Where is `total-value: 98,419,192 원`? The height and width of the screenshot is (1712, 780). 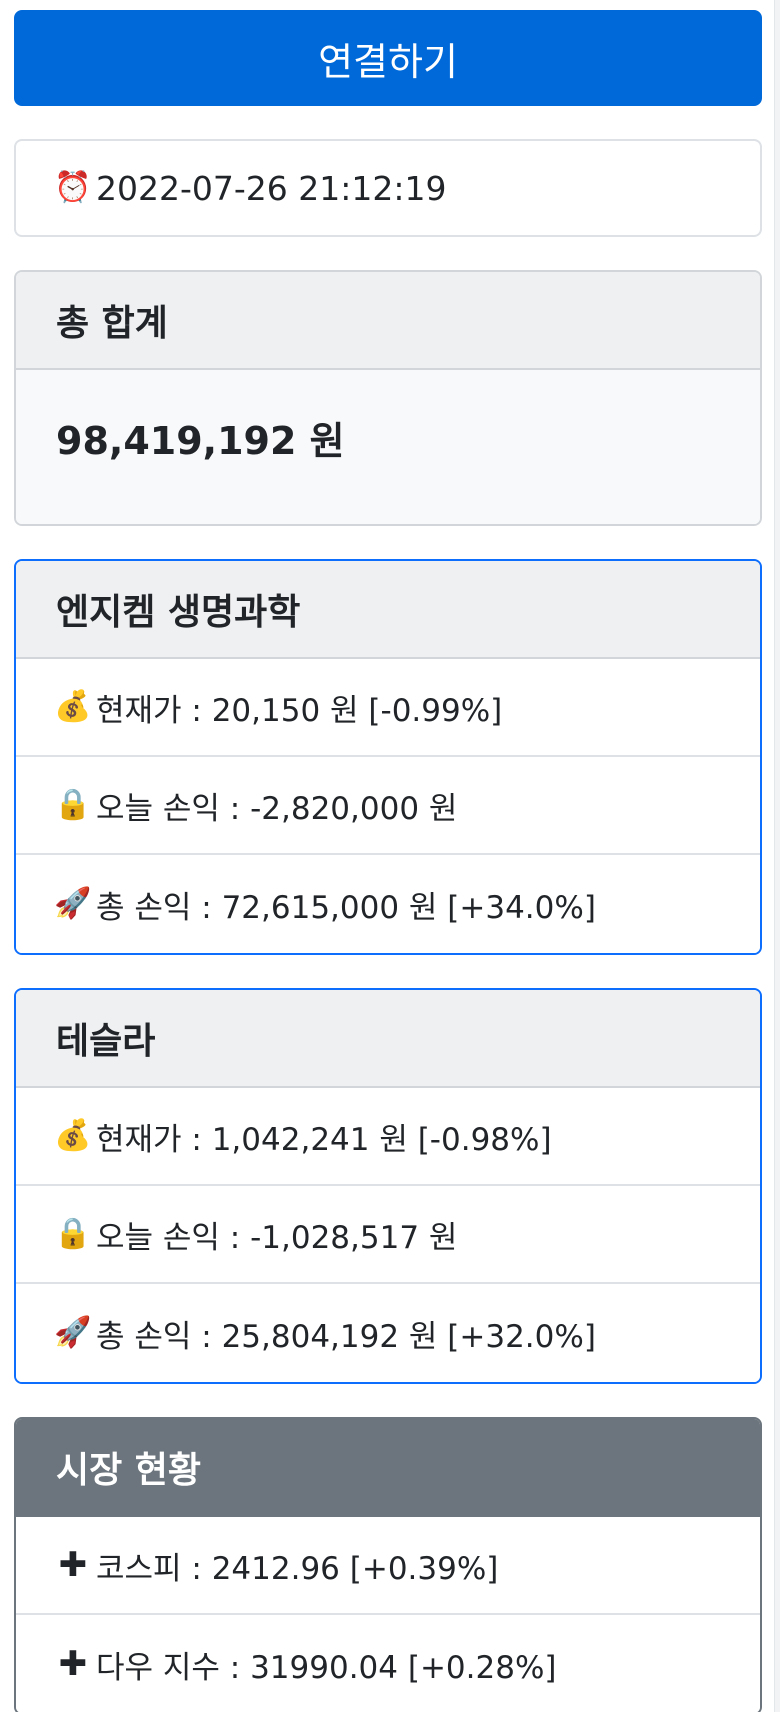
total-value: 98,419,192 원 is located at coordinates (200, 441).